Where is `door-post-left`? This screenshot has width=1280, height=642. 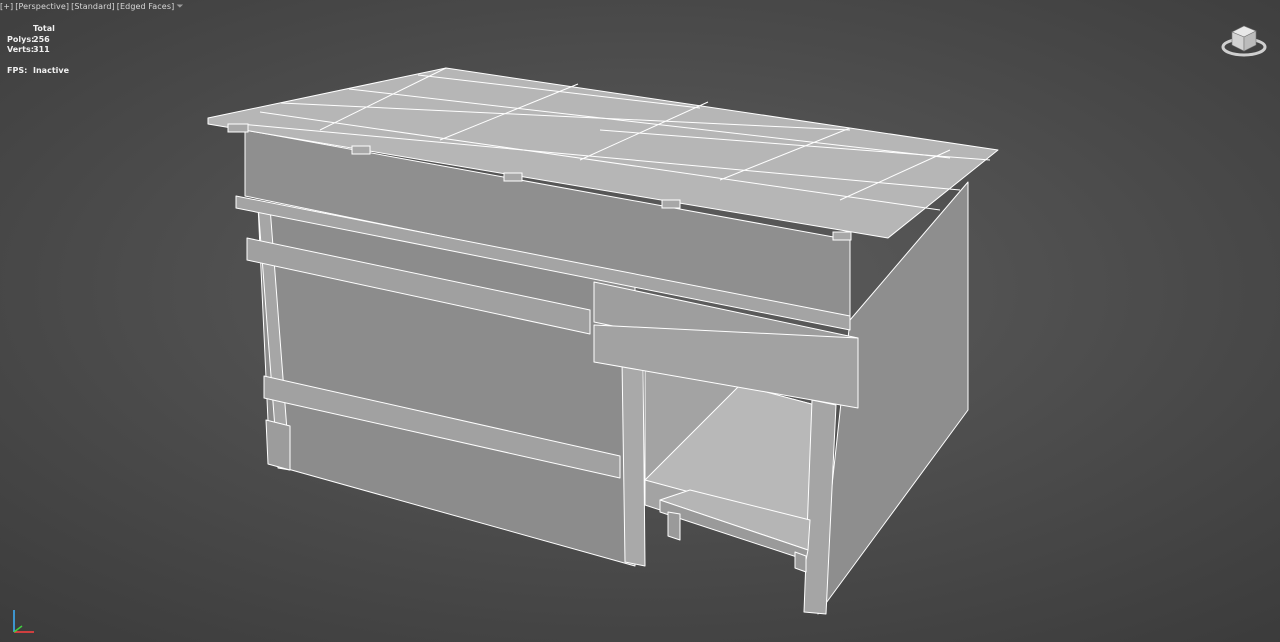 door-post-left is located at coordinates (633, 463).